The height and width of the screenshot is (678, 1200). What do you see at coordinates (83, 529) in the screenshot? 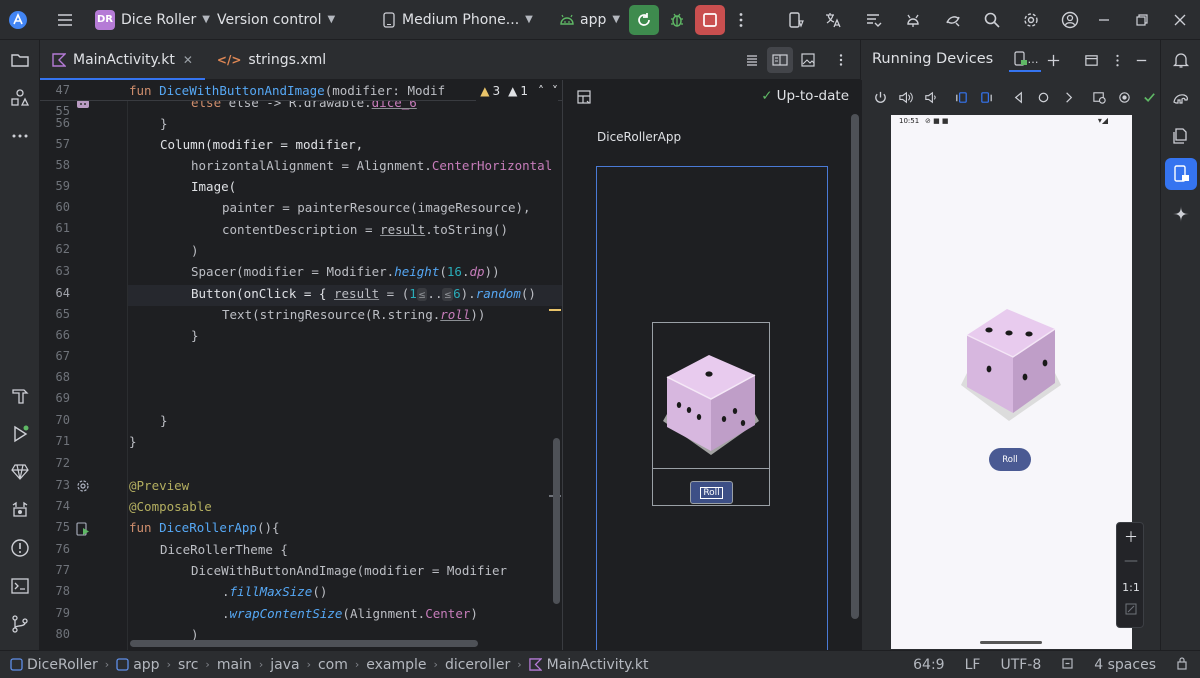
I see `run-preview-icon` at bounding box center [83, 529].